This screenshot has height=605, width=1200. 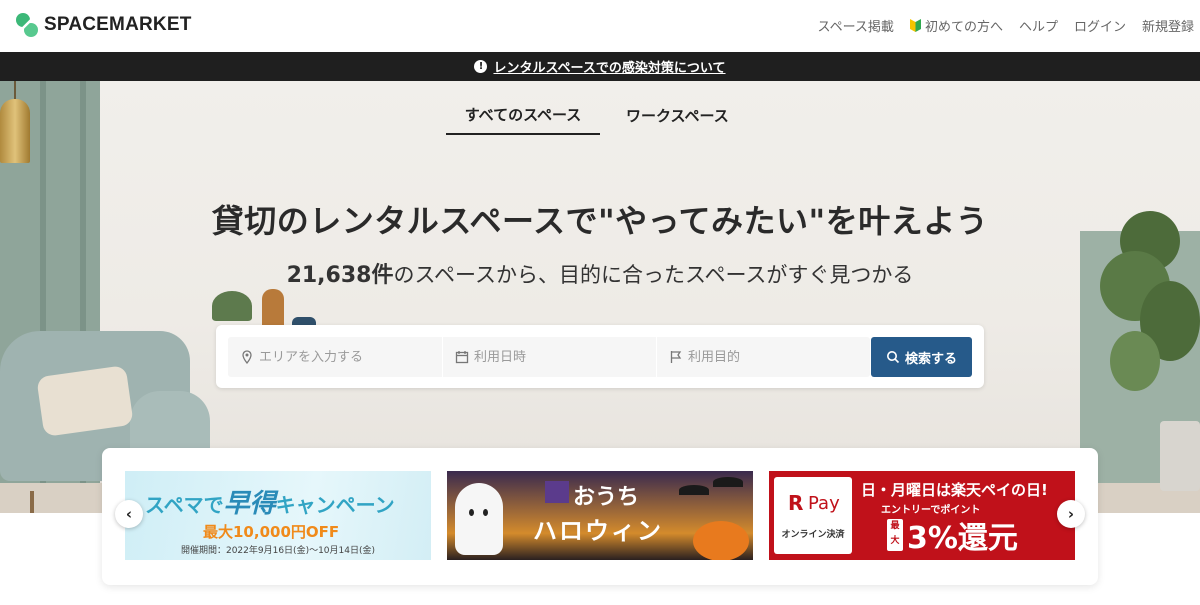 I want to click on purpose-input, so click(x=773, y=357).